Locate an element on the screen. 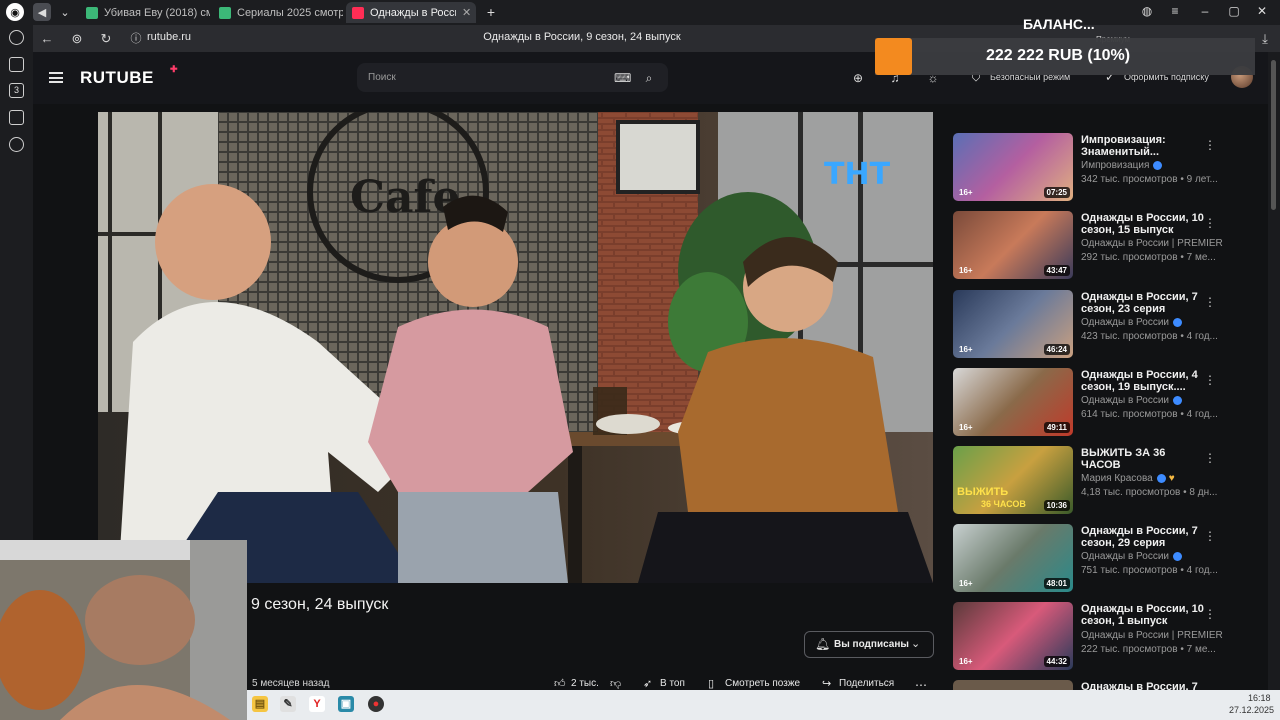  balance-value: 222 222 RUB (10%) is located at coordinates (1058, 55).